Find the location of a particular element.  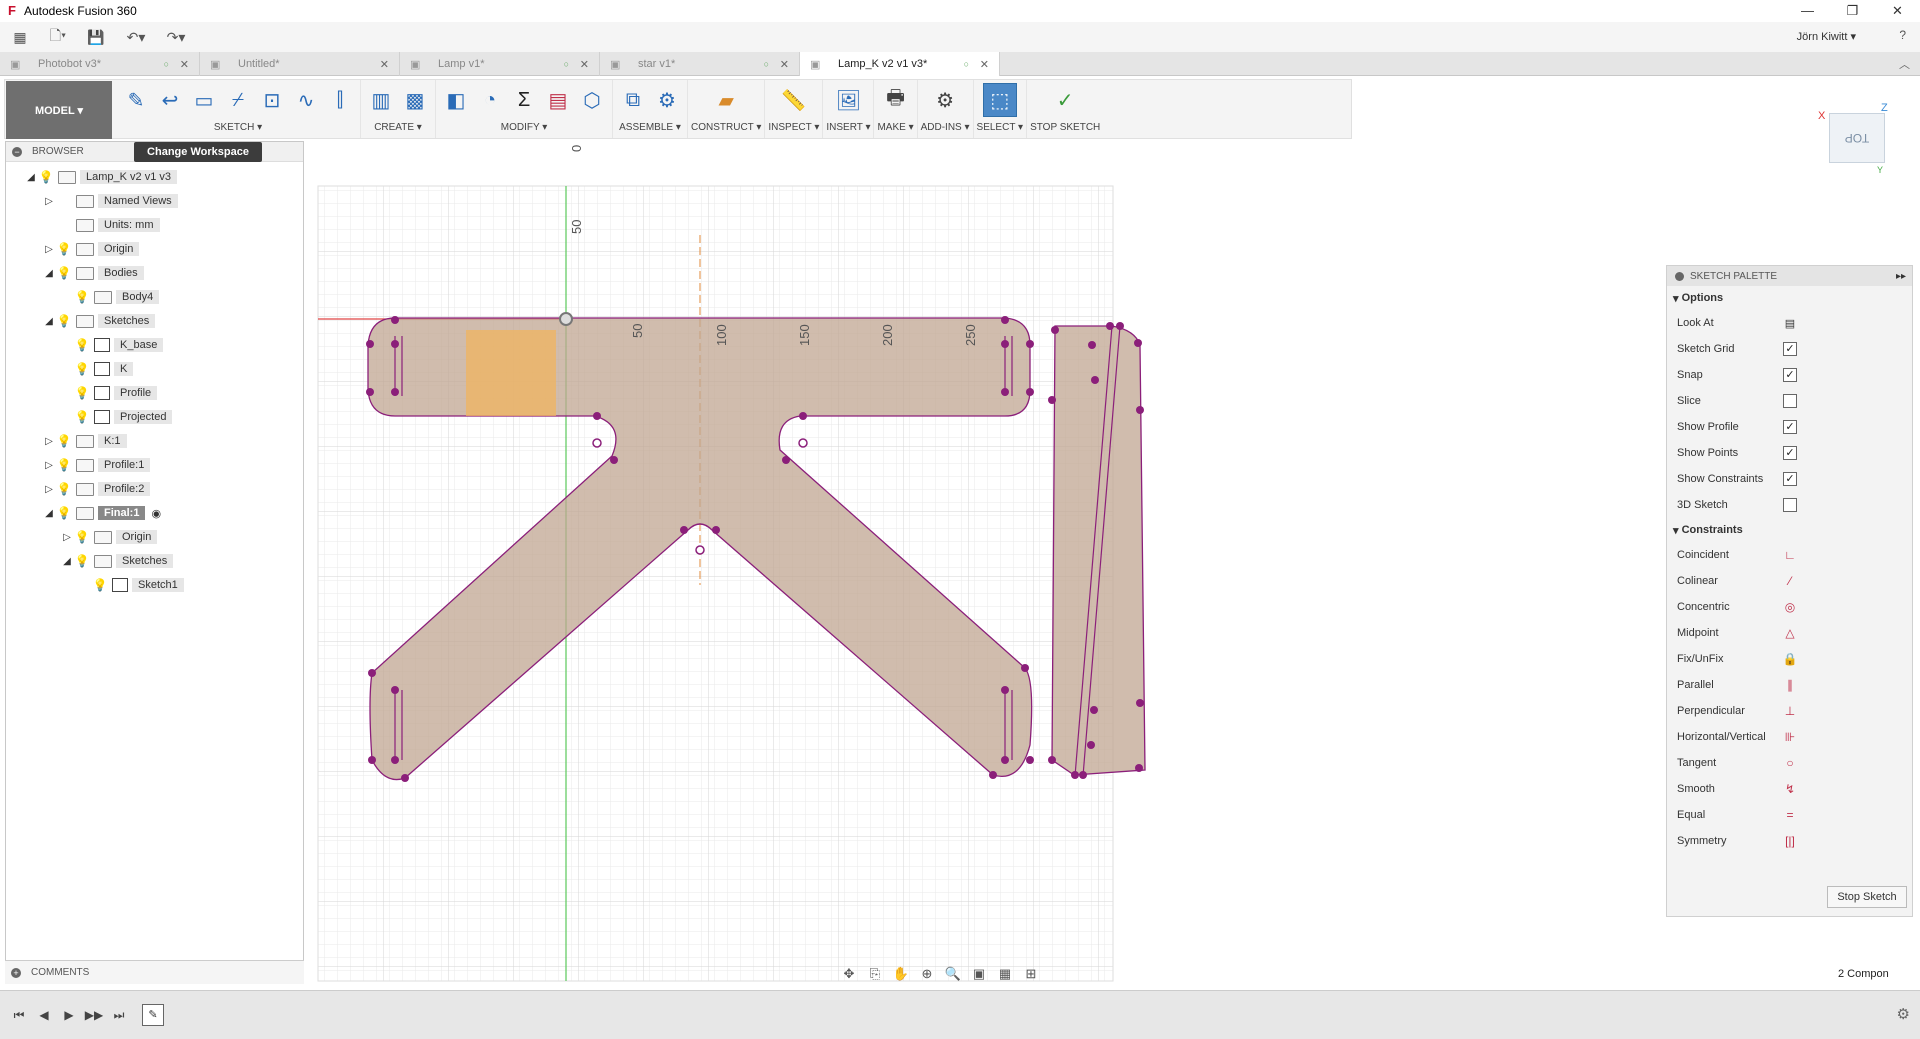

sketch-menu: SKETCH ▾ is located at coordinates (238, 127).